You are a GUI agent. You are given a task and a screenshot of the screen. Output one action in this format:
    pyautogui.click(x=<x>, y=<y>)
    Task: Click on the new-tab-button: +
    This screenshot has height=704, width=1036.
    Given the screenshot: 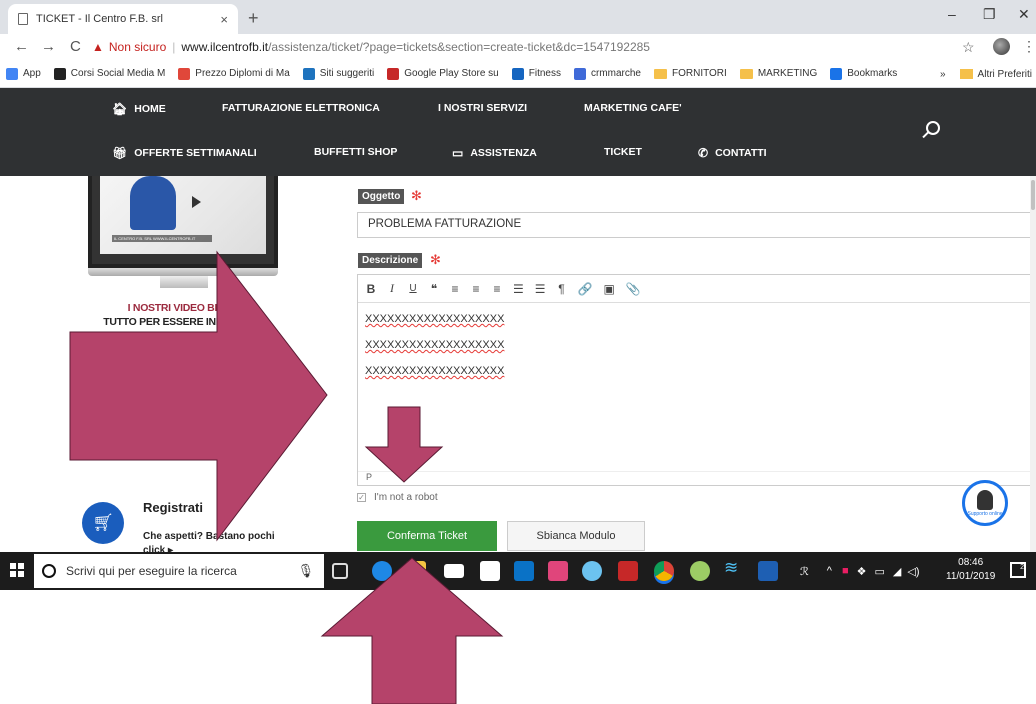 What is the action you would take?
    pyautogui.click(x=253, y=18)
    